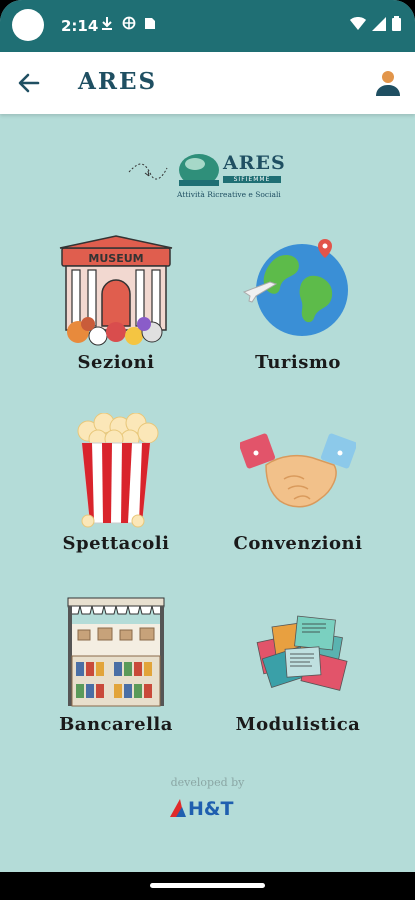 The height and width of the screenshot is (900, 415). I want to click on museum-icon: MUSEUM, so click(116, 290).